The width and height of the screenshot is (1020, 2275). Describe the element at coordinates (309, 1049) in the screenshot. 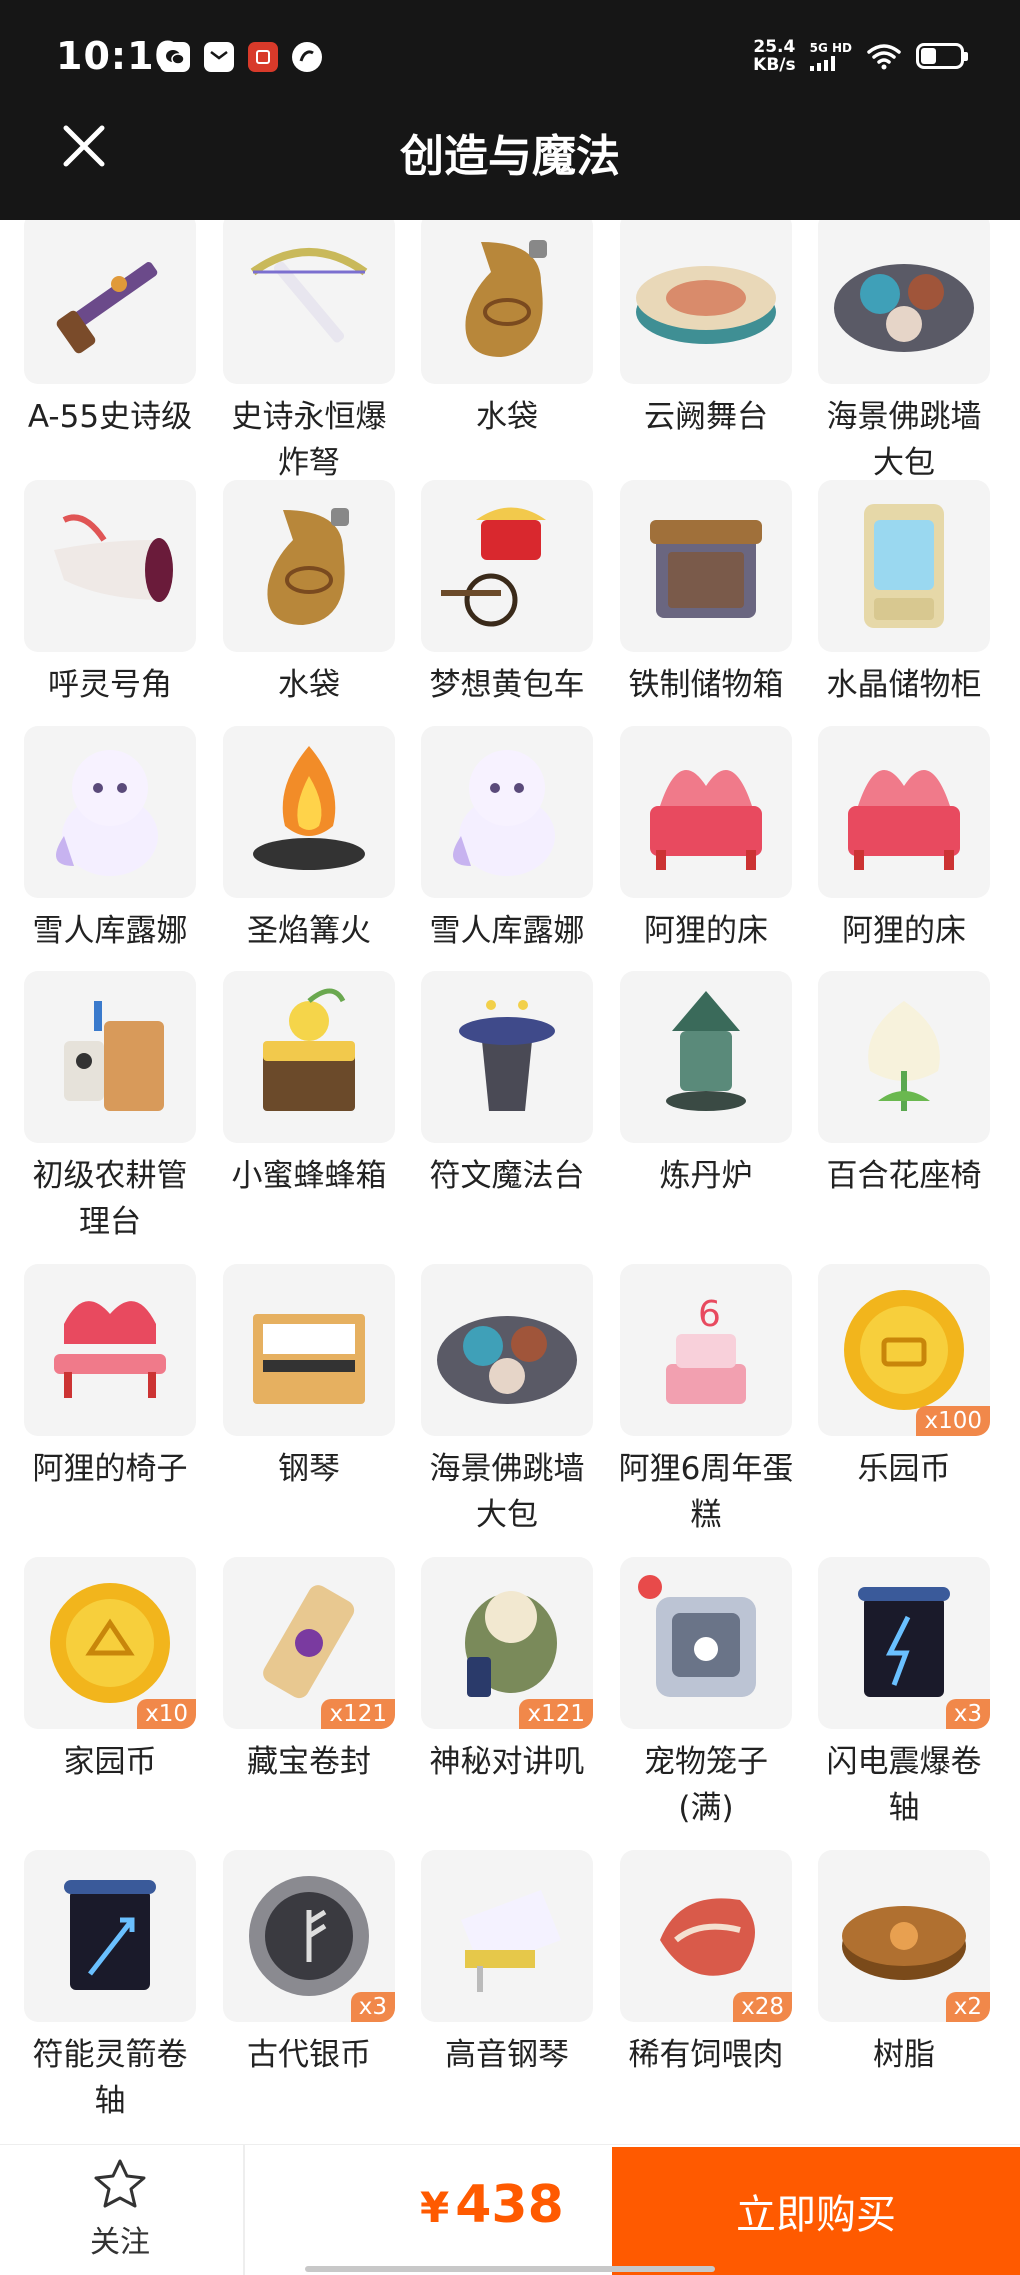

I see `beehive-icon` at that location.